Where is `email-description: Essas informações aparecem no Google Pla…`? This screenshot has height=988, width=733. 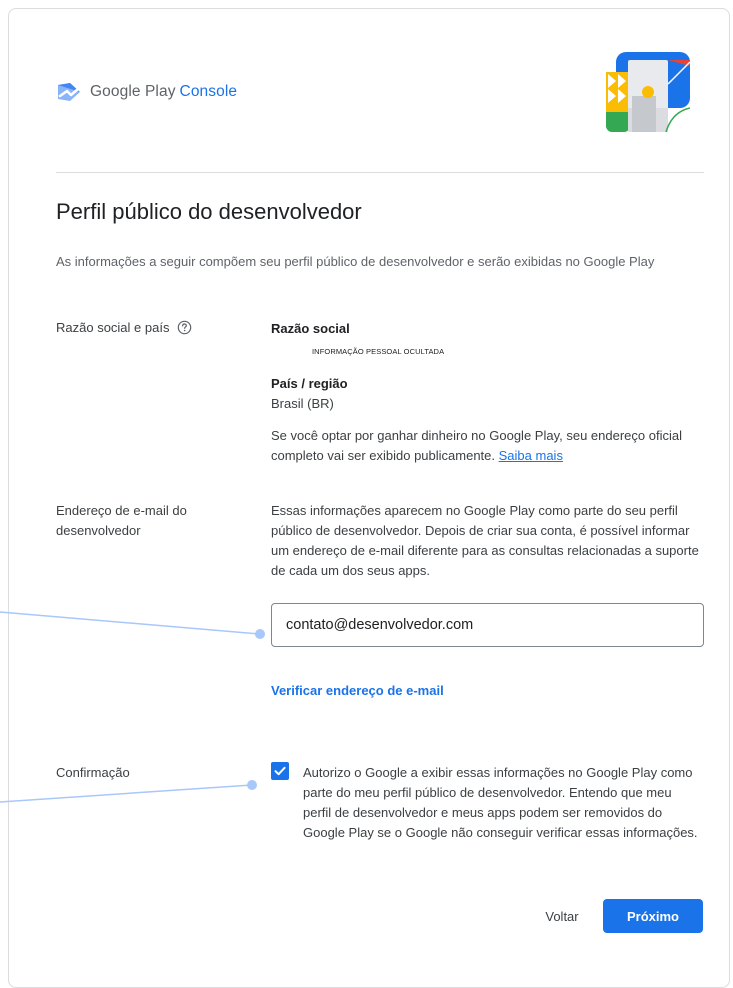
email-description: Essas informações aparecem no Google Pla… is located at coordinates (485, 540).